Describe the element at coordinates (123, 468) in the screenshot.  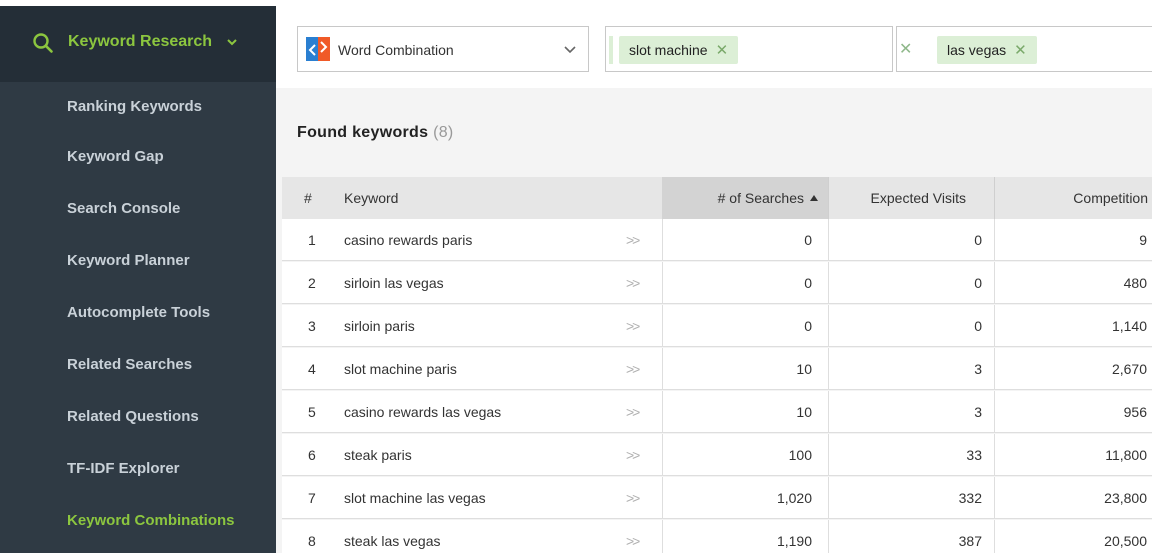
I see `sidebar-item-tf-idf-explorer: TF-IDF Explorer` at that location.